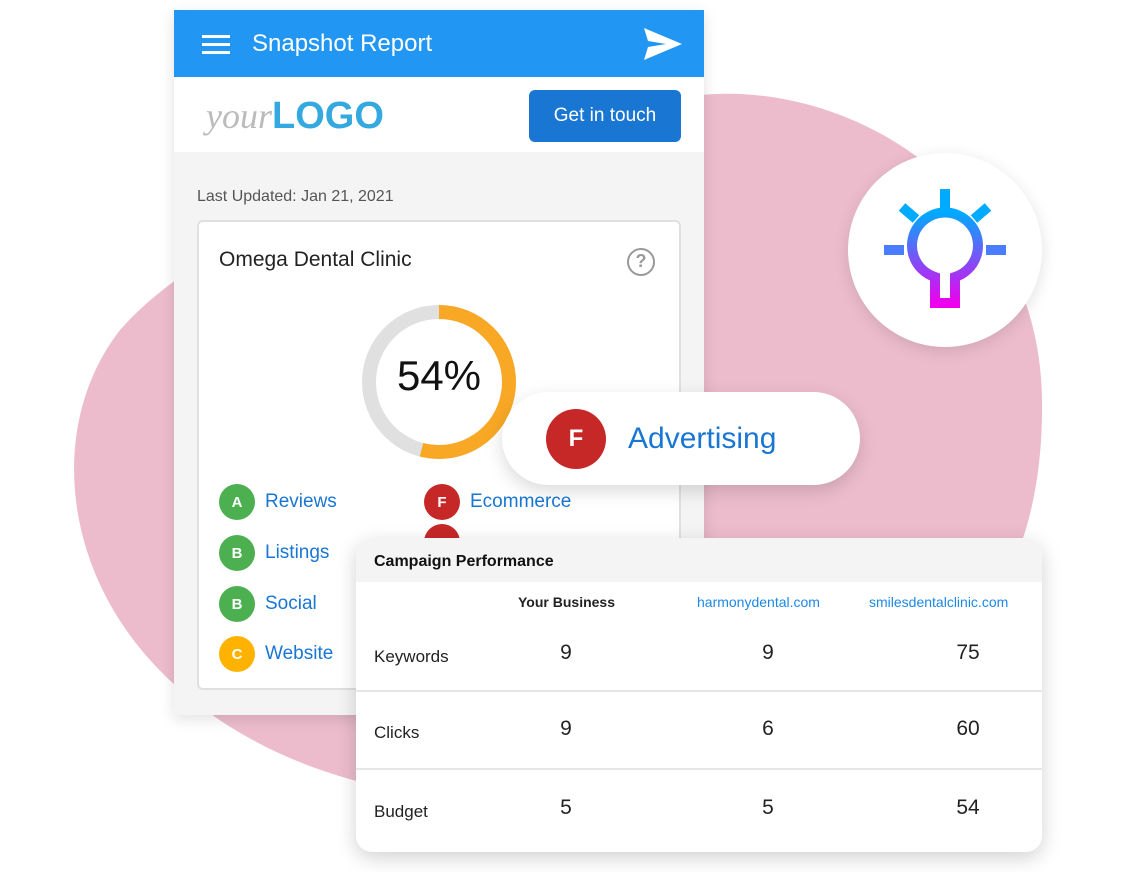 The image size is (1122, 872). I want to click on send-icon, so click(663, 44).